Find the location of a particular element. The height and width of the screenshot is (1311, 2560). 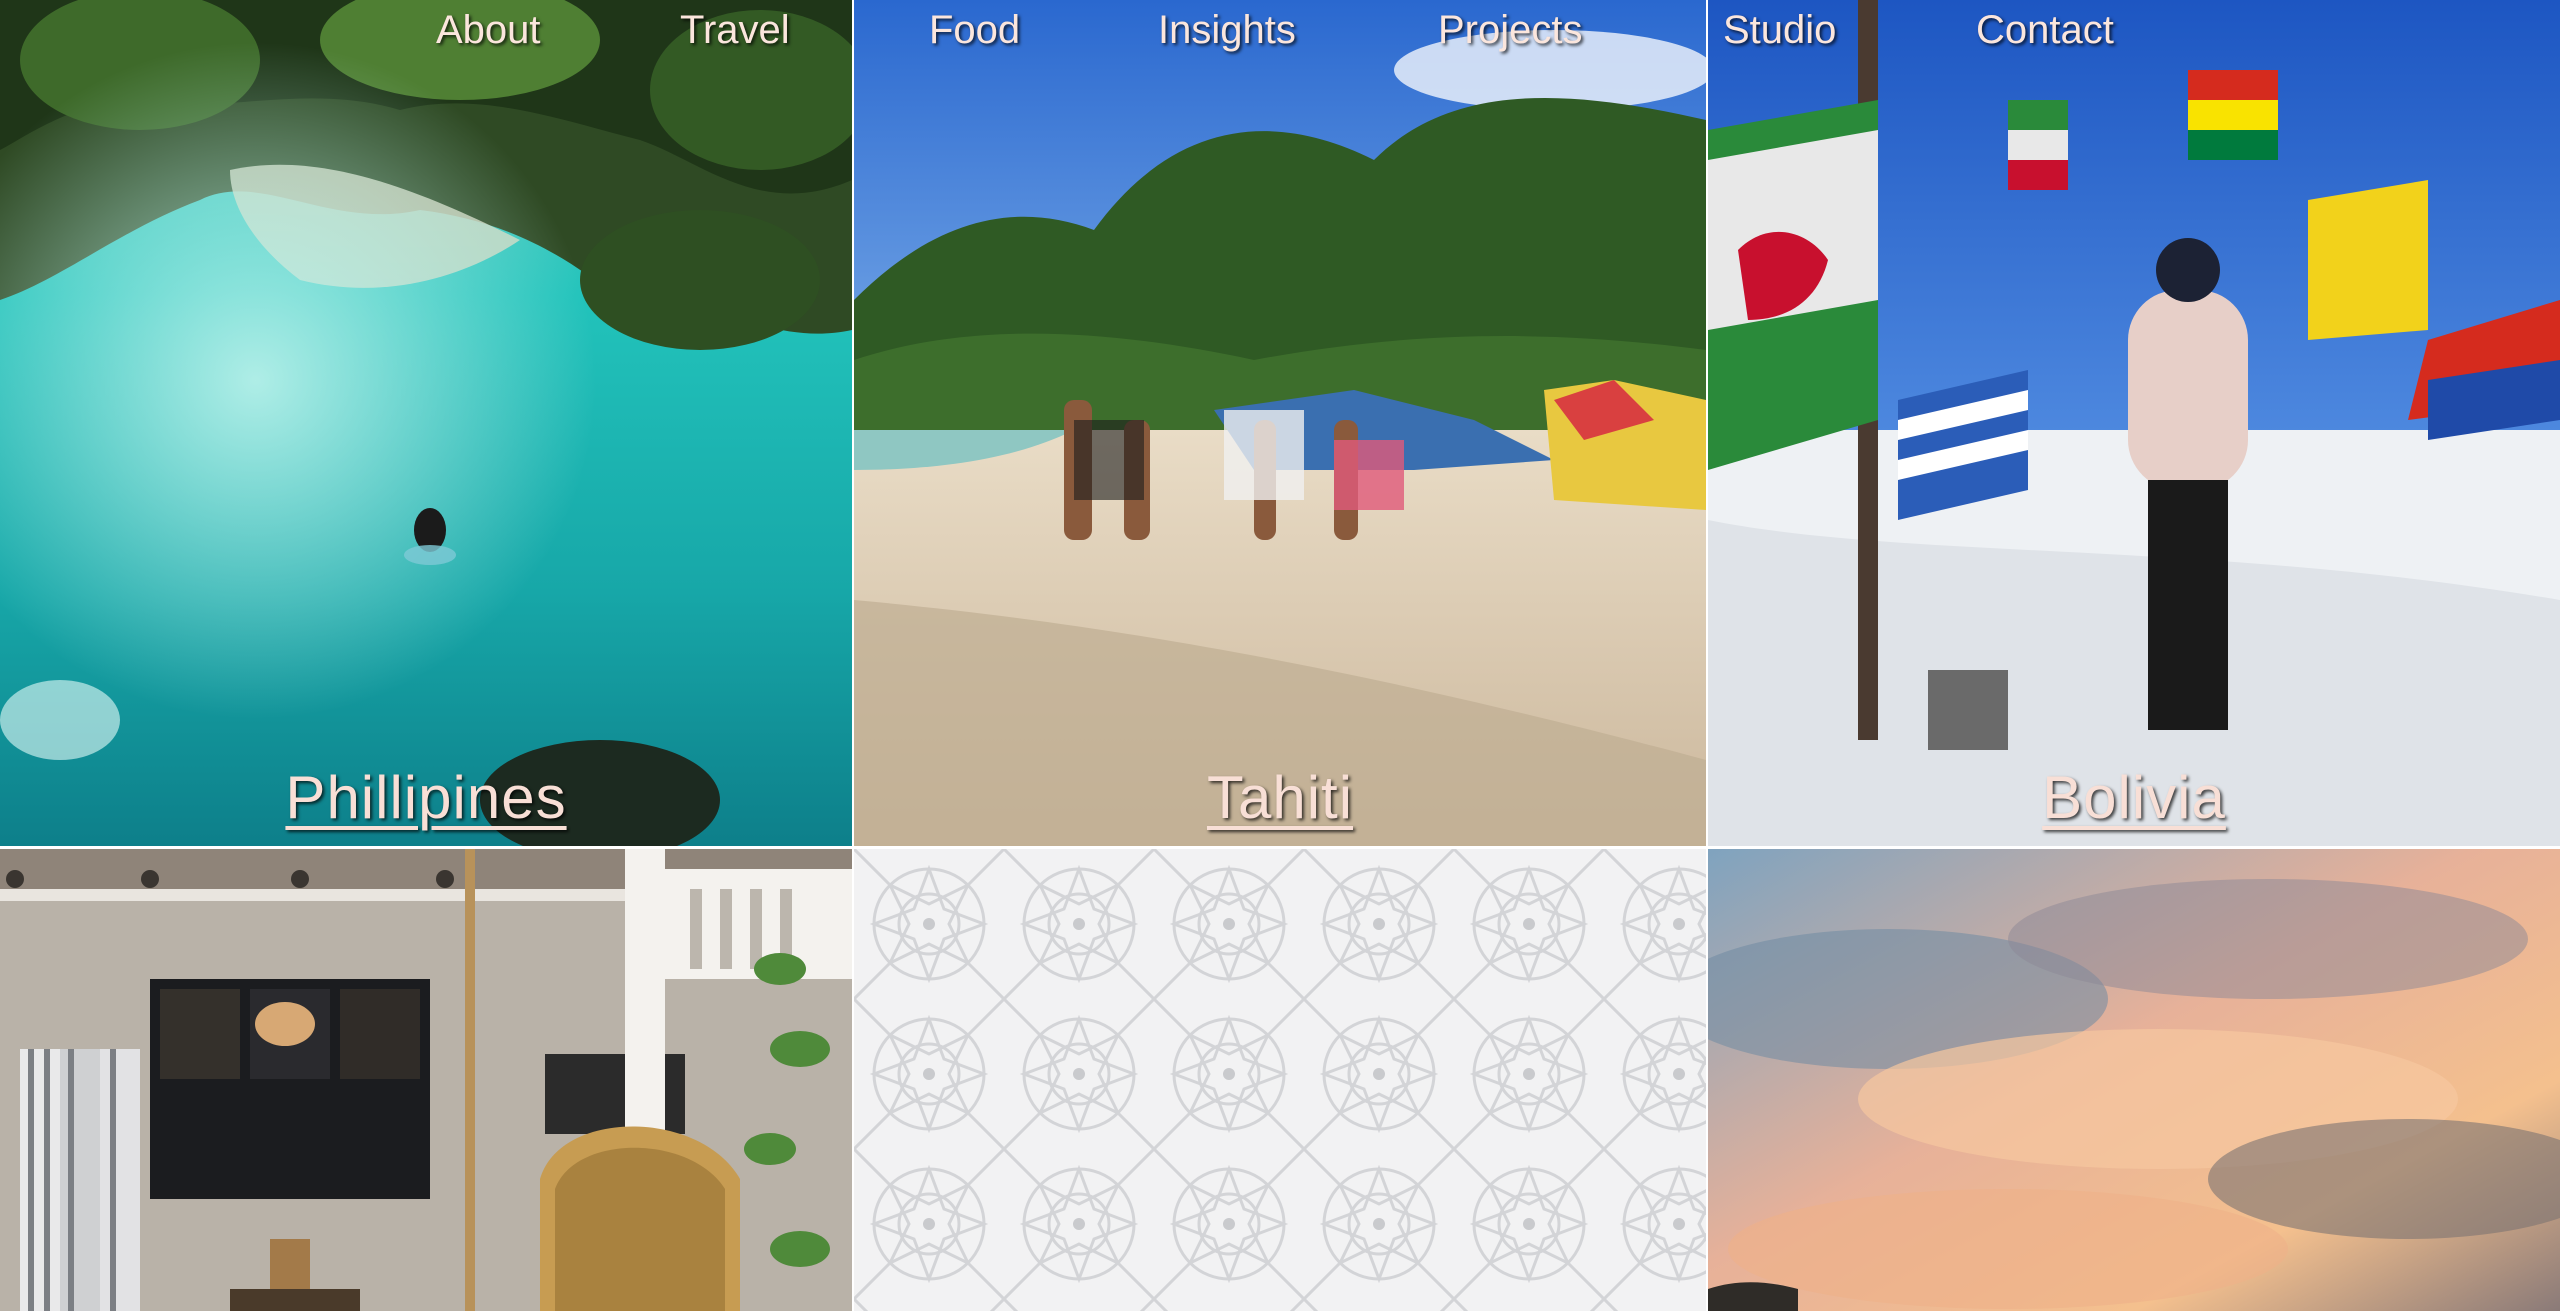

tile-sunset is located at coordinates (2134, 1080).